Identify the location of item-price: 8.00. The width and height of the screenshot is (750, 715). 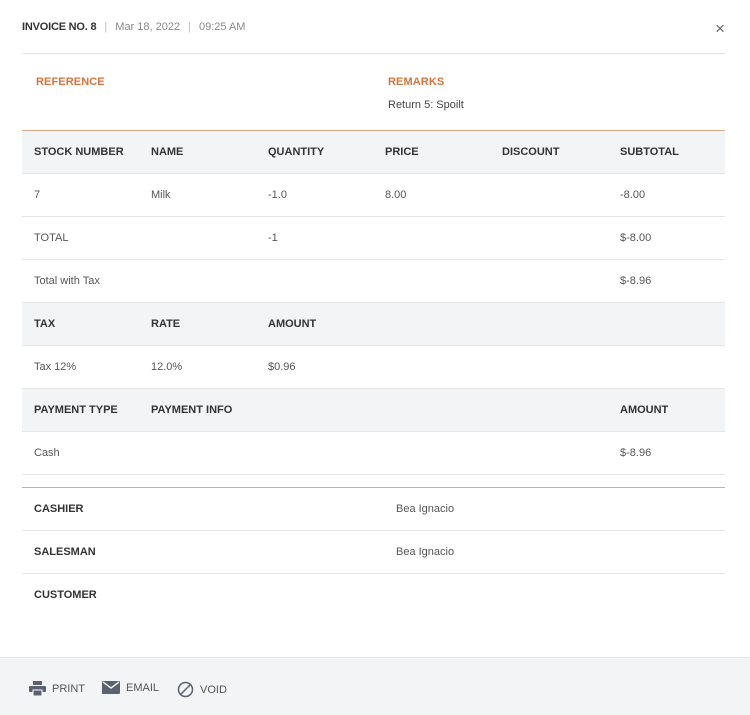
(396, 195).